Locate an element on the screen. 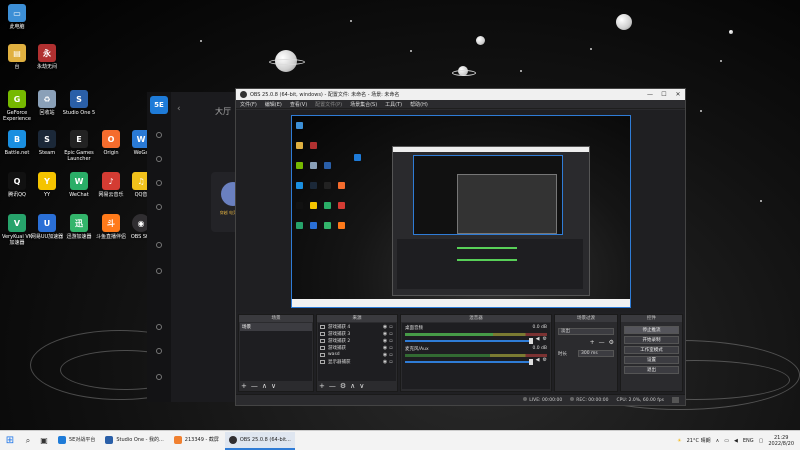 The height and width of the screenshot is (450, 800). wifi-icon is located at coordinates (159, 271).